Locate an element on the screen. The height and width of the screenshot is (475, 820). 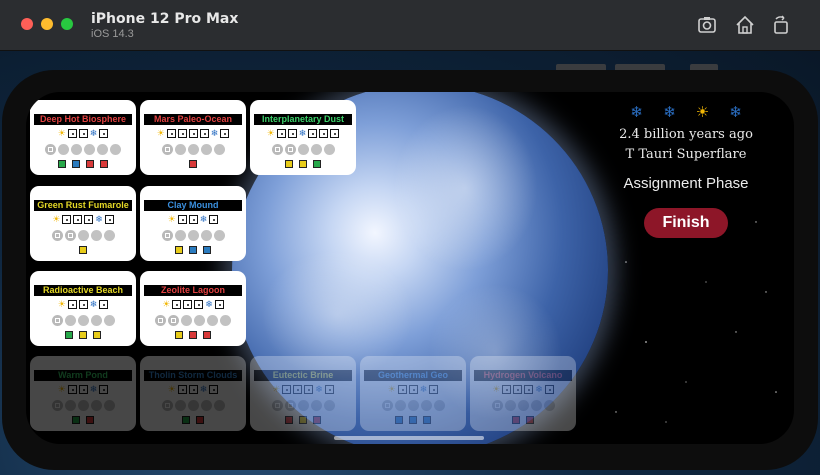
habitat-card: Interplanetary Dust ☀ ❄ is located at coordinates (303, 137).